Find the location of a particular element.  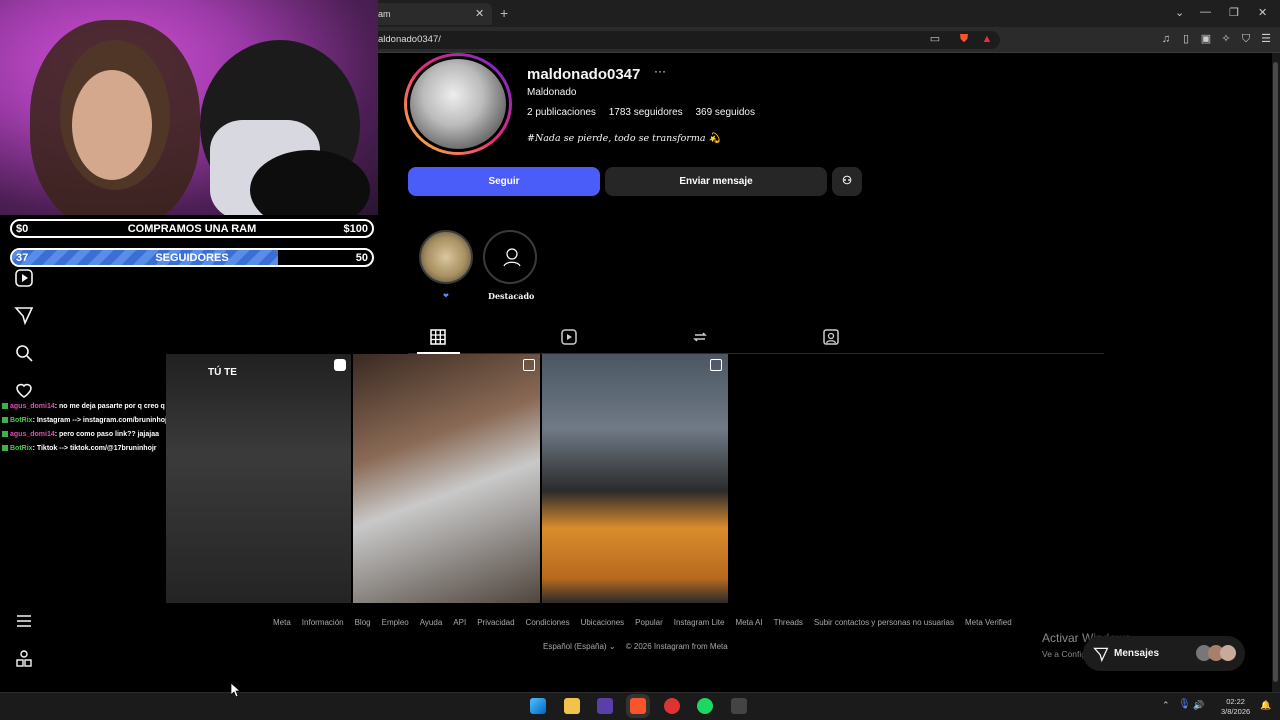

goal-title: COMPRAMOS UNA RAM is located at coordinates (192, 229).